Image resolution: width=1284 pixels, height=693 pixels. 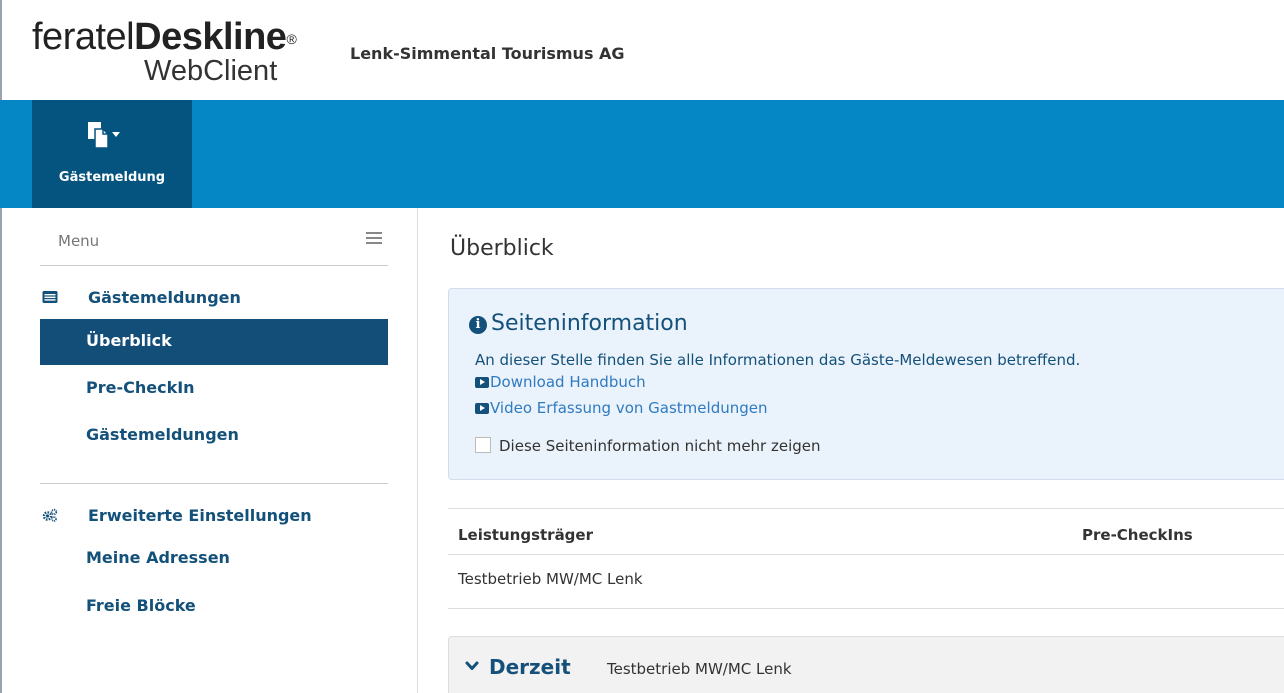 I want to click on info-box-title: i Seiteninformation, so click(x=578, y=323).